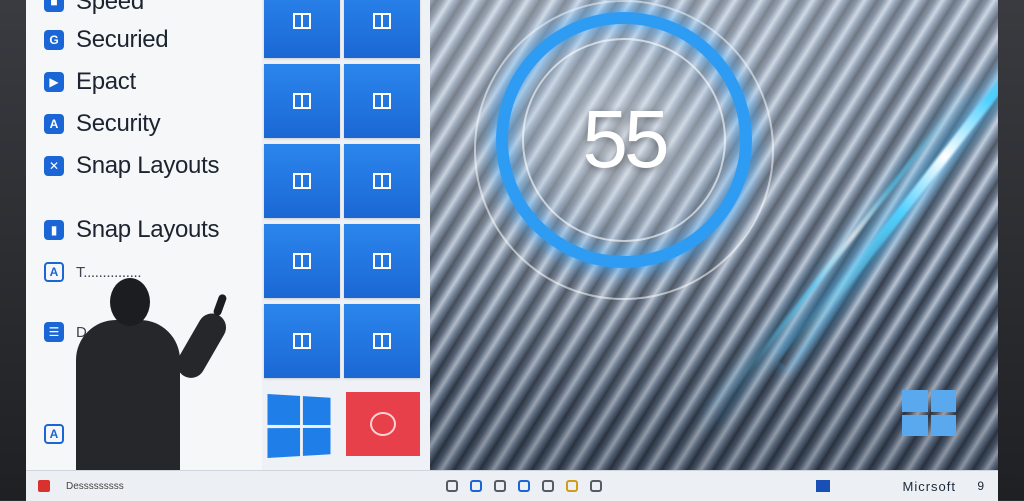 This screenshot has height=501, width=1024. I want to click on flag-icon, so click(823, 486).